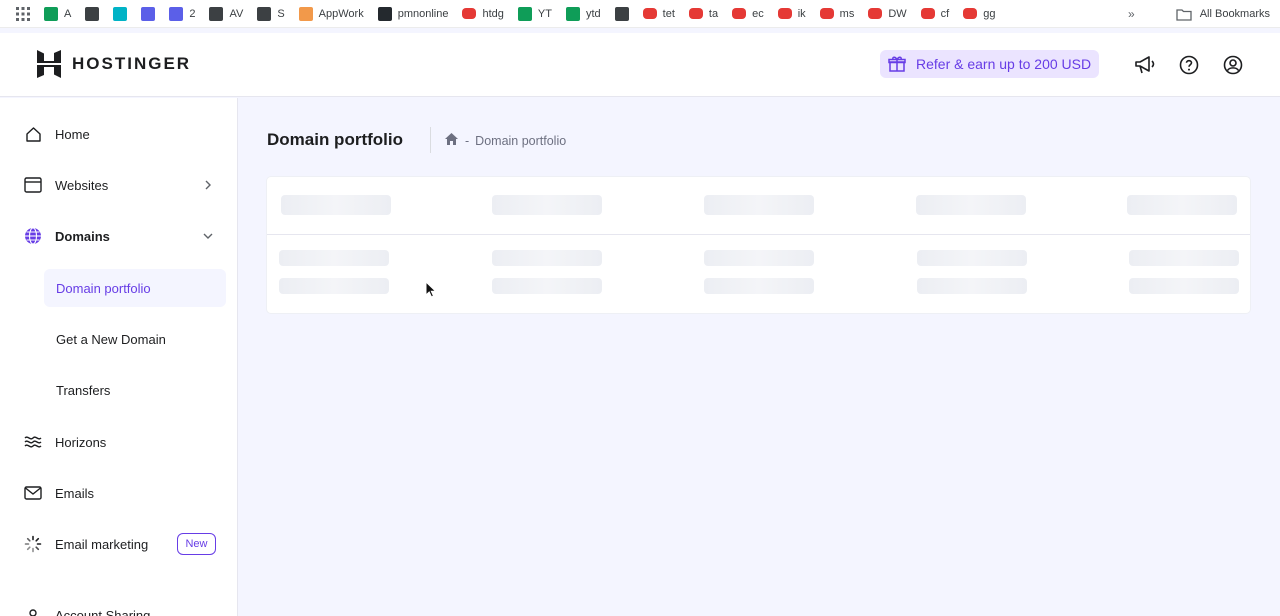 This screenshot has width=1280, height=616. I want to click on bookmark-label: htdg, so click(493, 13).